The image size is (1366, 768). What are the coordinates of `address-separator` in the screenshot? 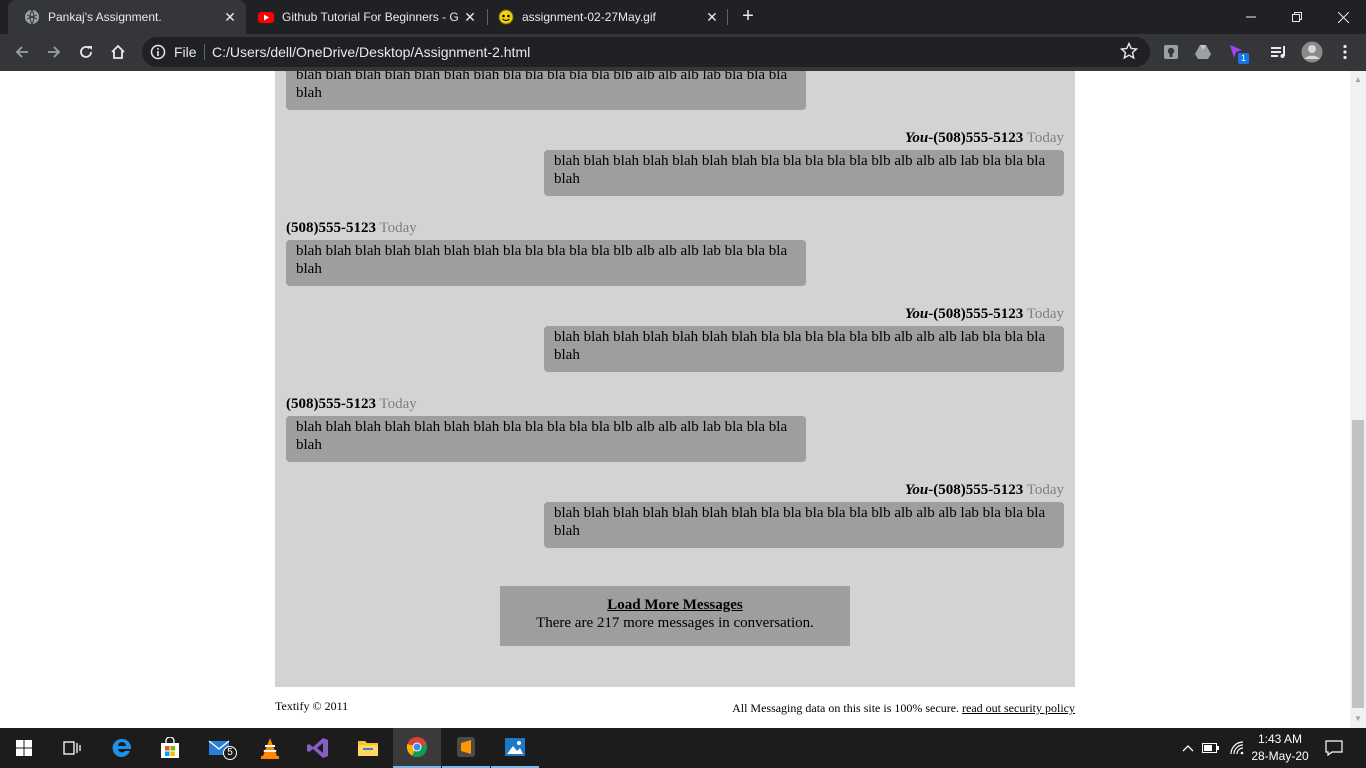 It's located at (204, 52).